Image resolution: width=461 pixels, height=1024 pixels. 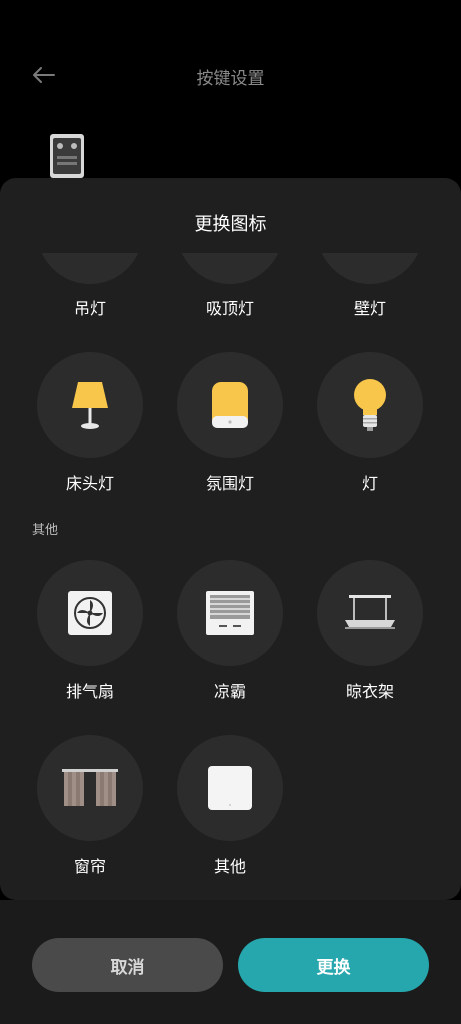 What do you see at coordinates (333, 965) in the screenshot?
I see `confirm-change-button: 更换` at bounding box center [333, 965].